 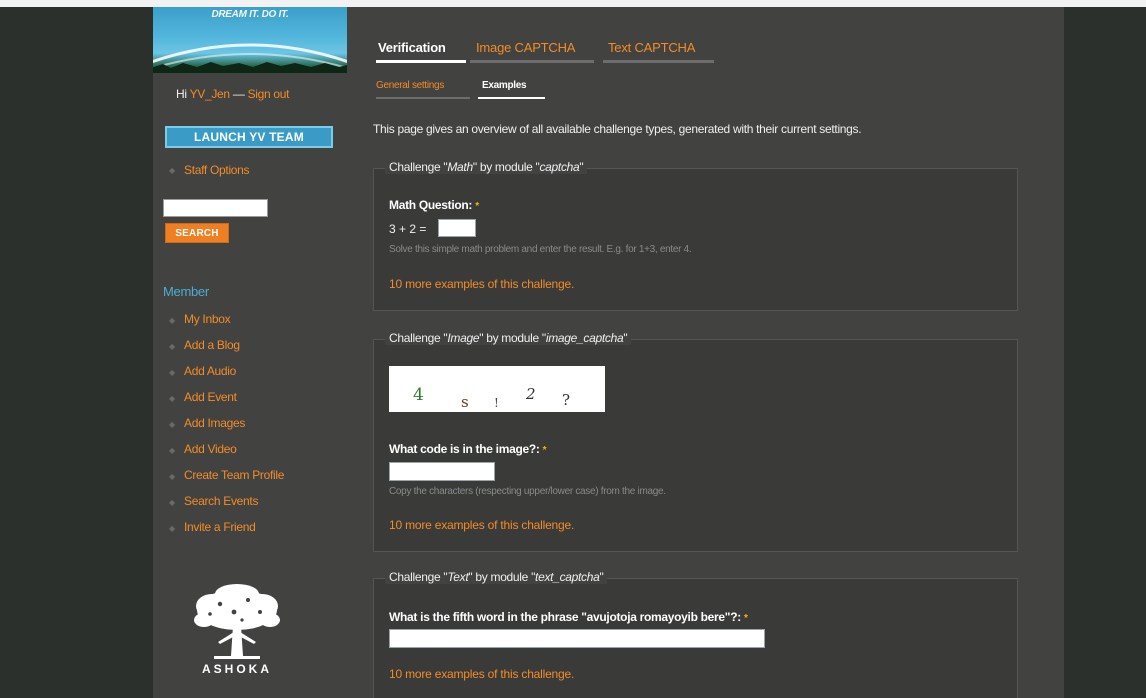 What do you see at coordinates (210, 94) in the screenshot?
I see `username-link: YV_Jen` at bounding box center [210, 94].